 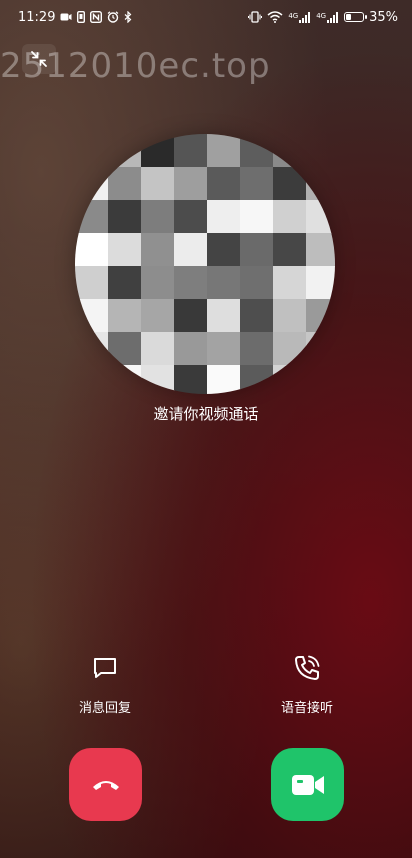 What do you see at coordinates (383, 17) in the screenshot?
I see `battery-percent: 35%` at bounding box center [383, 17].